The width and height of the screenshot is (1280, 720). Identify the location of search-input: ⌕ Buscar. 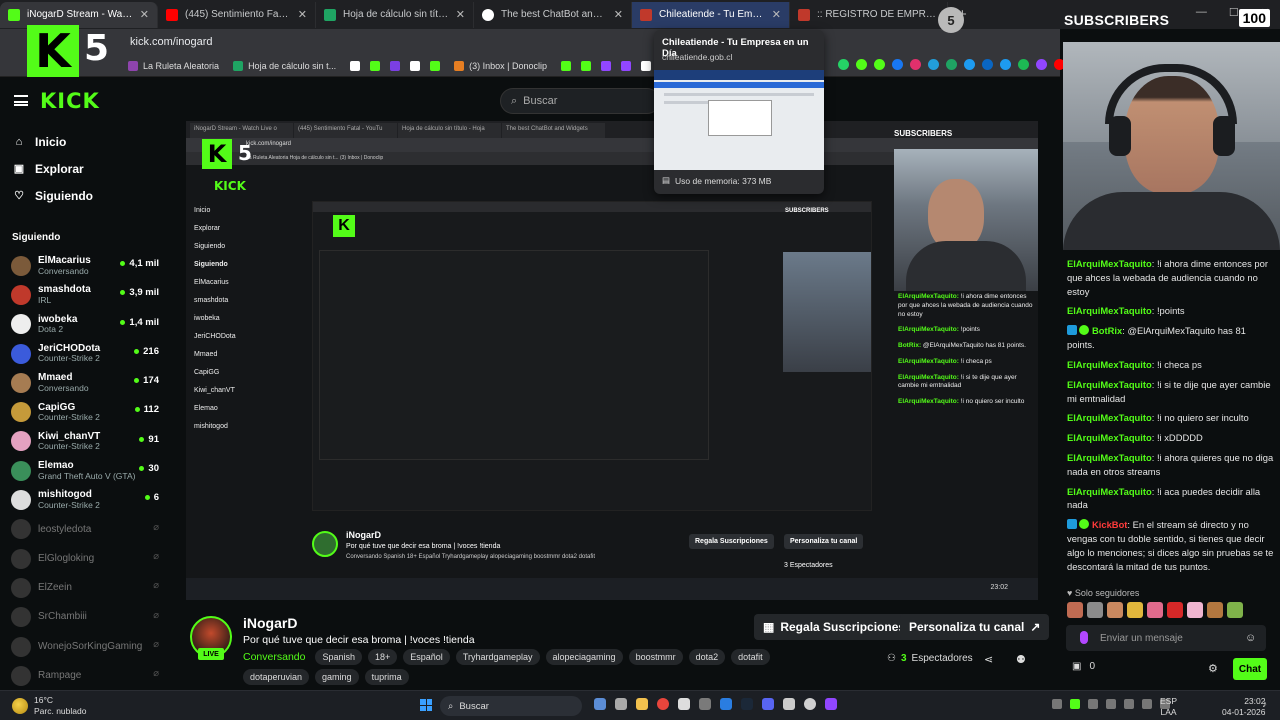
(580, 101).